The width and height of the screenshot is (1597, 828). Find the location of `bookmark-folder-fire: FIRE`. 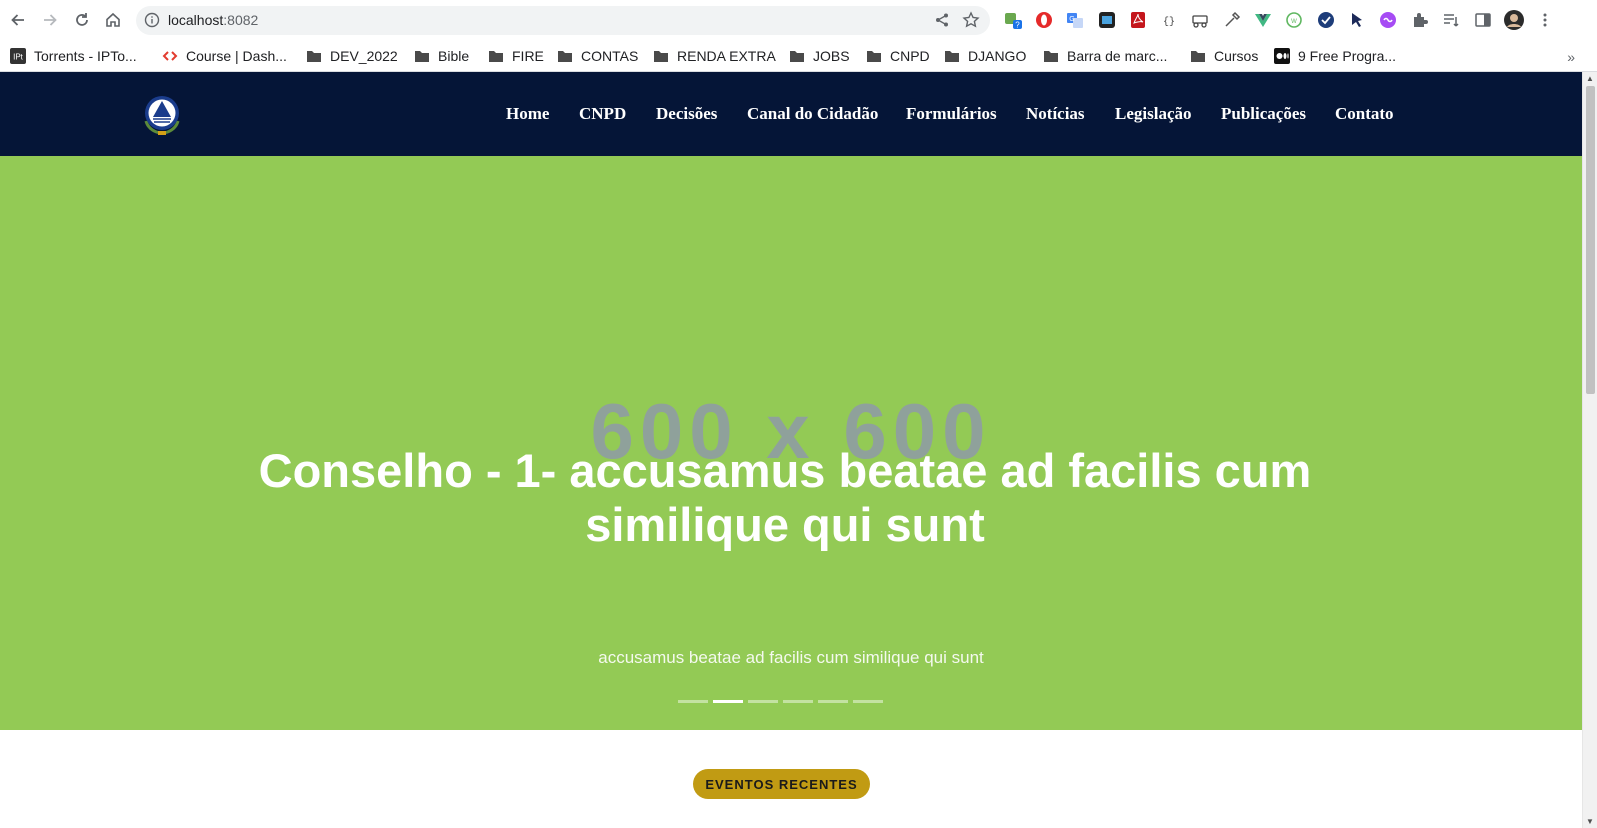

bookmark-folder-fire: FIRE is located at coordinates (516, 56).